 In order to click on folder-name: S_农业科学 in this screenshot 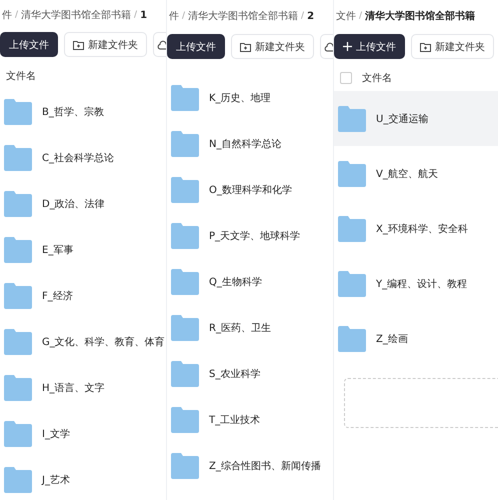, I will do `click(234, 374)`.